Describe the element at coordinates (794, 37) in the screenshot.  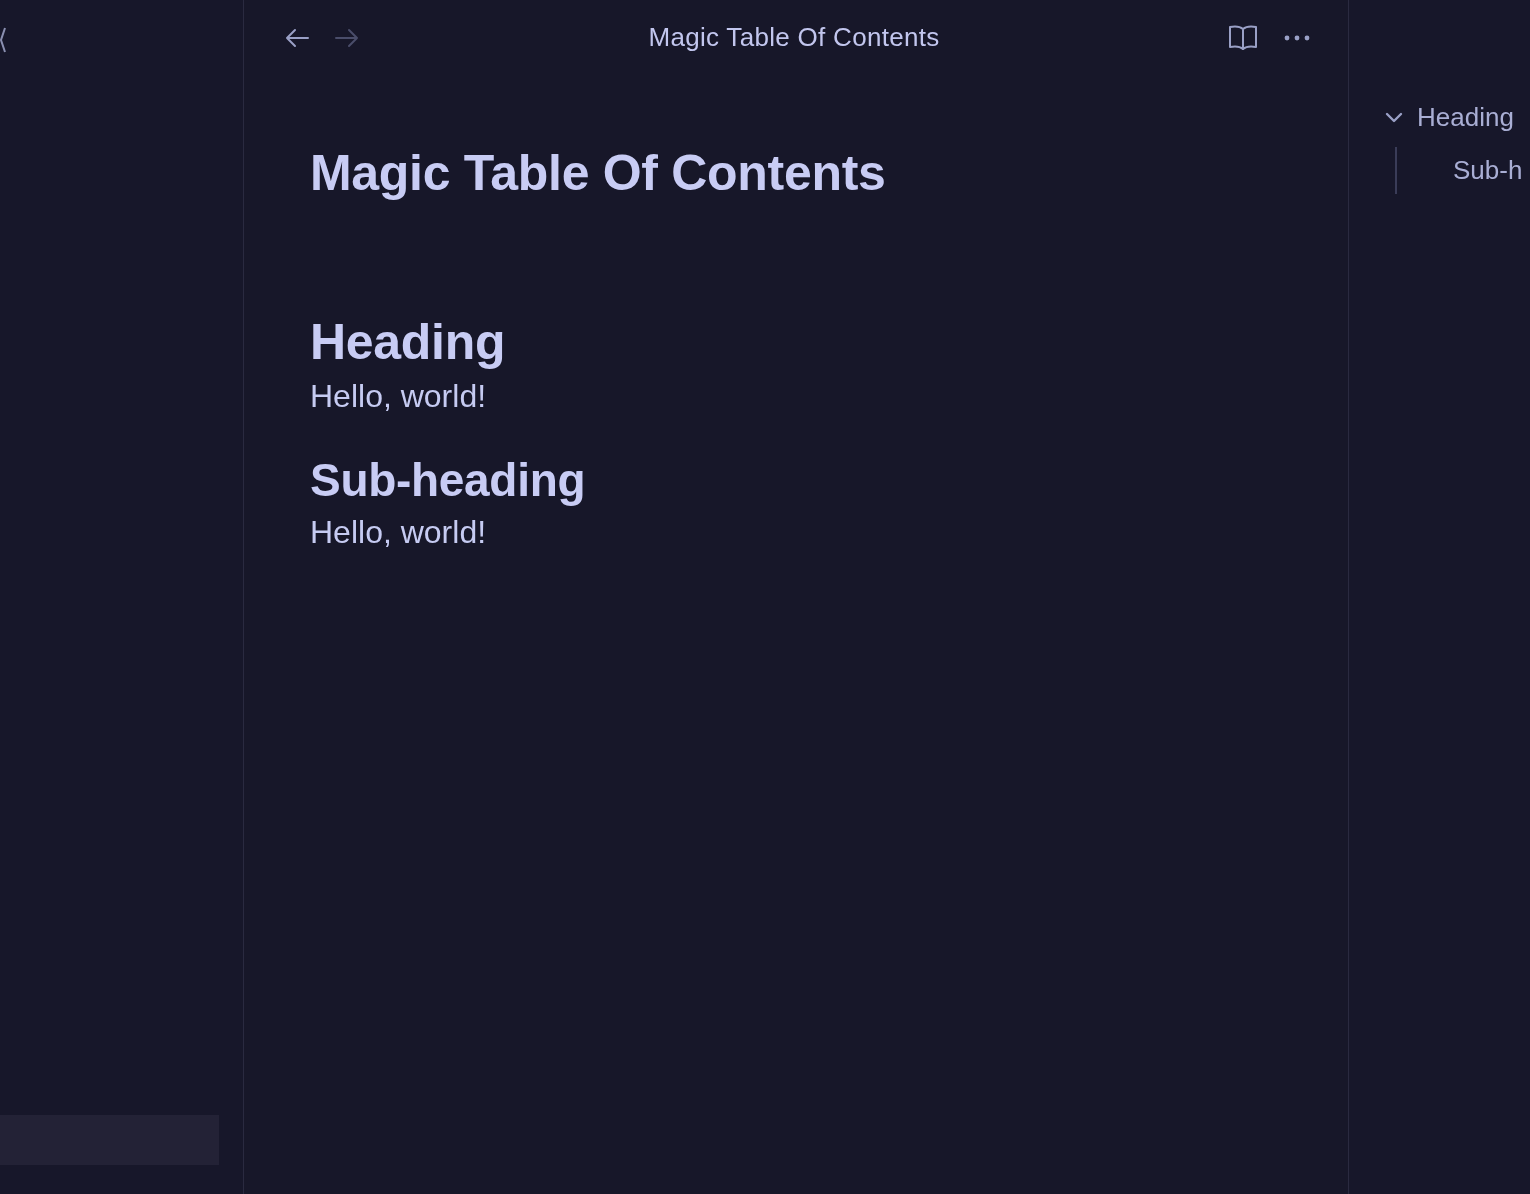
I see `note-title: Magic Table Of Contents` at that location.